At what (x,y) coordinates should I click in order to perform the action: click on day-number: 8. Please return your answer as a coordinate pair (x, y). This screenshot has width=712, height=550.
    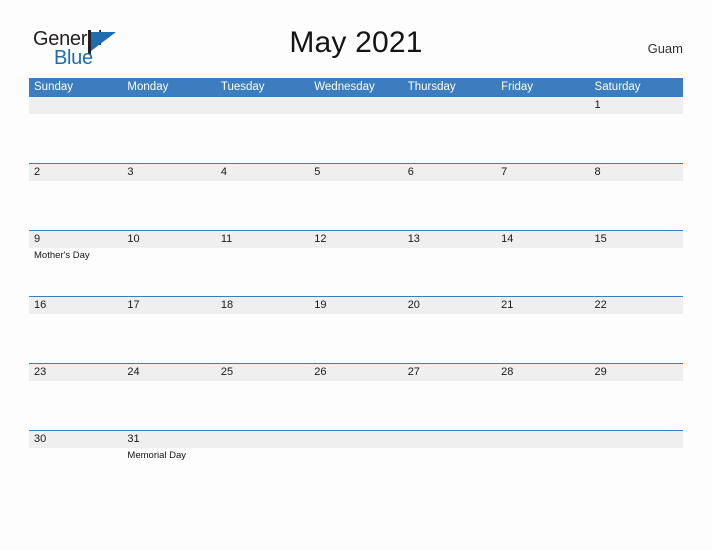
    Looking at the image, I should click on (636, 172).